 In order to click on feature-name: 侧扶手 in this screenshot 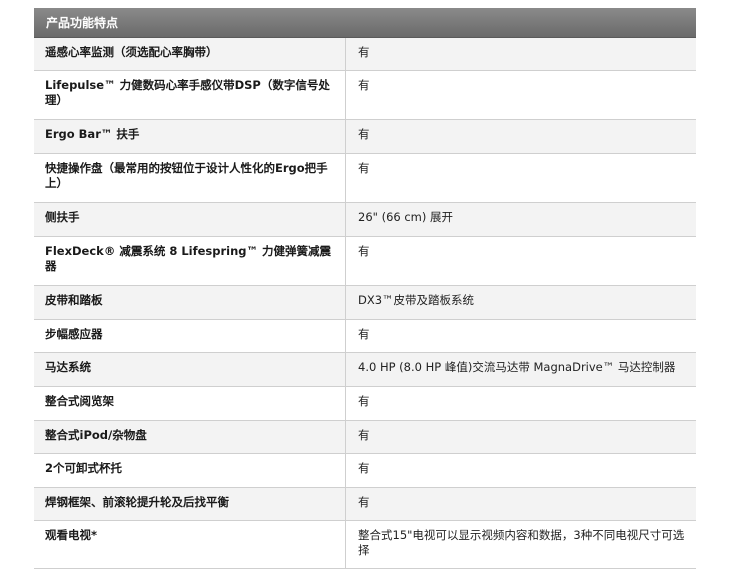, I will do `click(190, 219)`.